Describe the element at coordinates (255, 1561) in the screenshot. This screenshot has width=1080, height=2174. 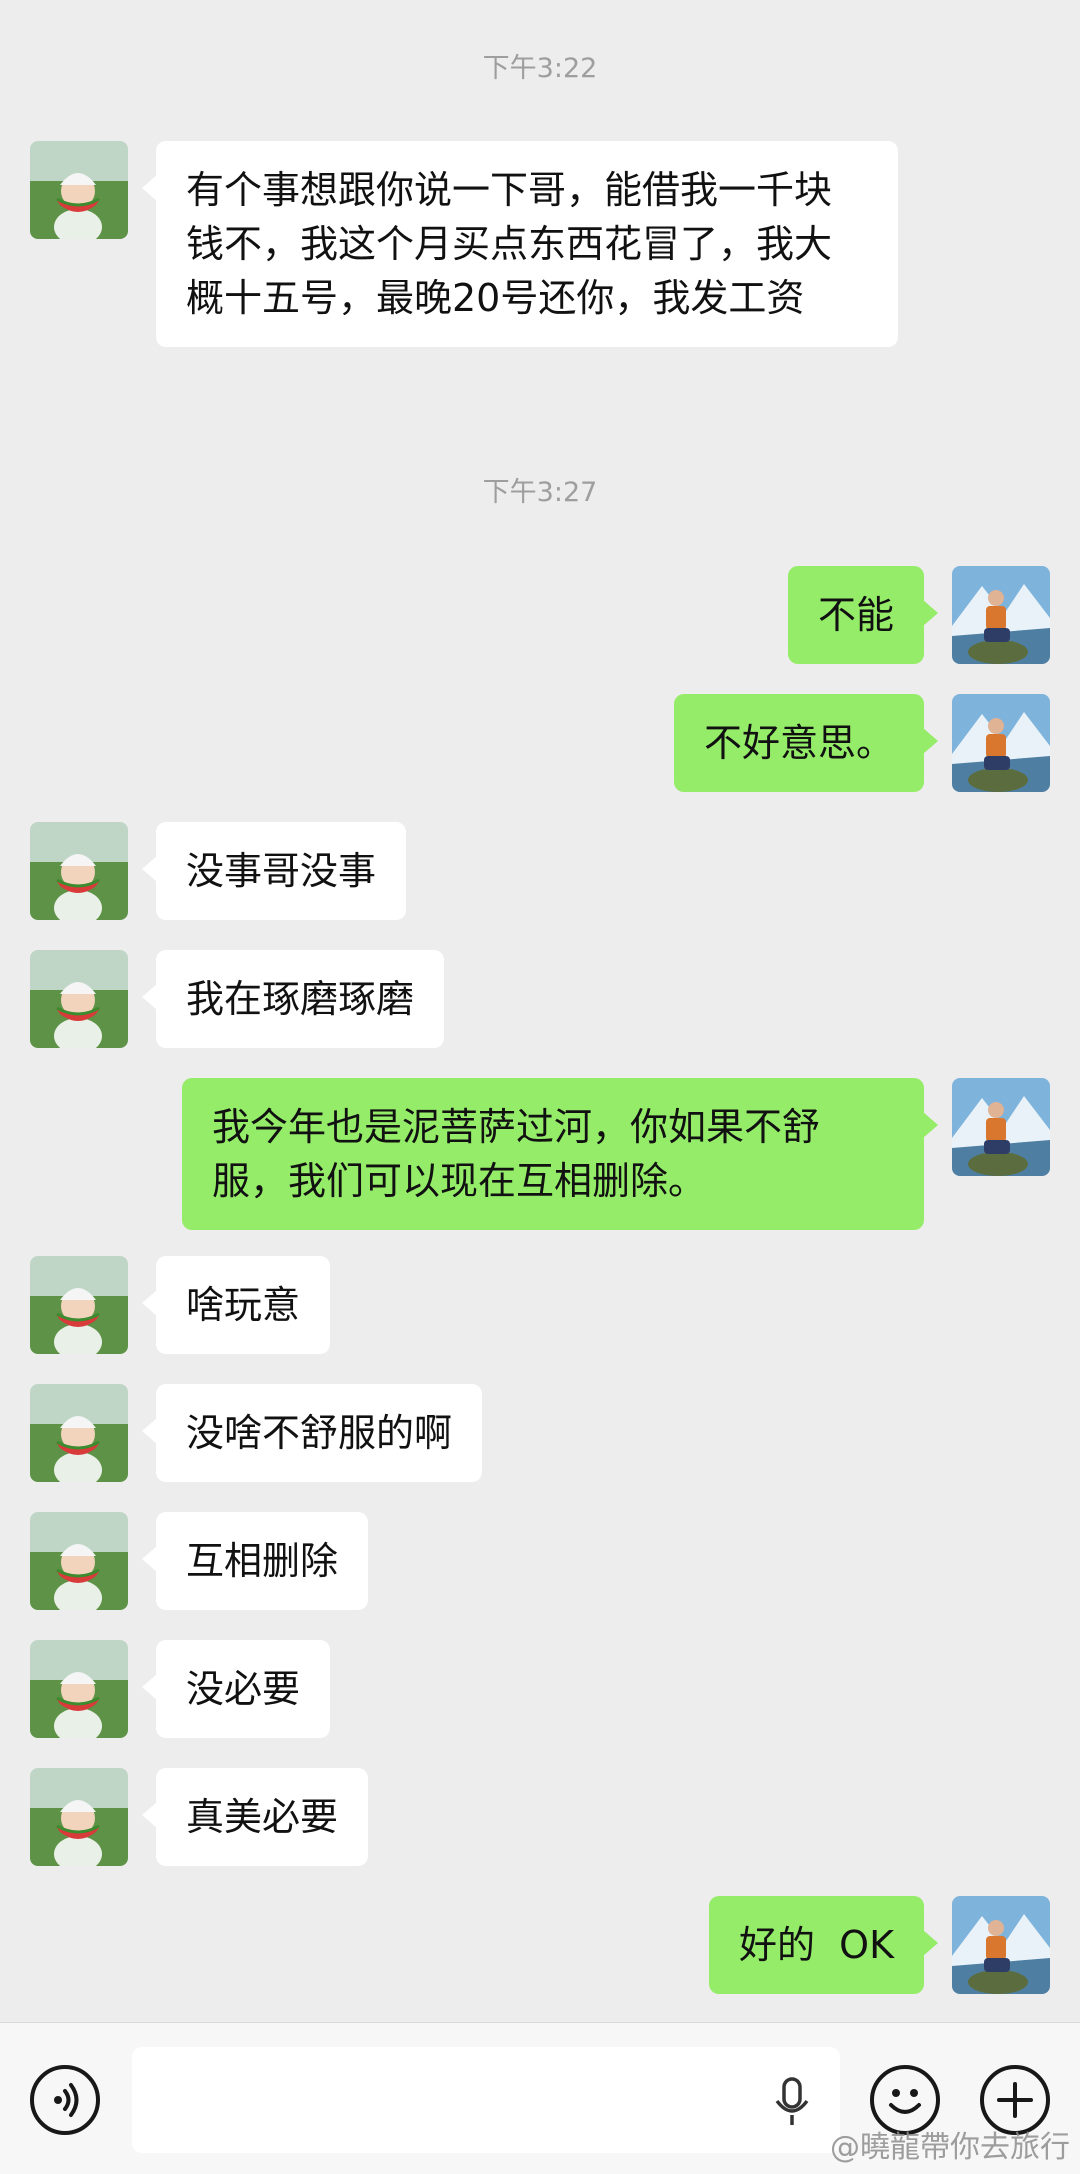
I see `message-bubble-friend: 互相删除` at that location.